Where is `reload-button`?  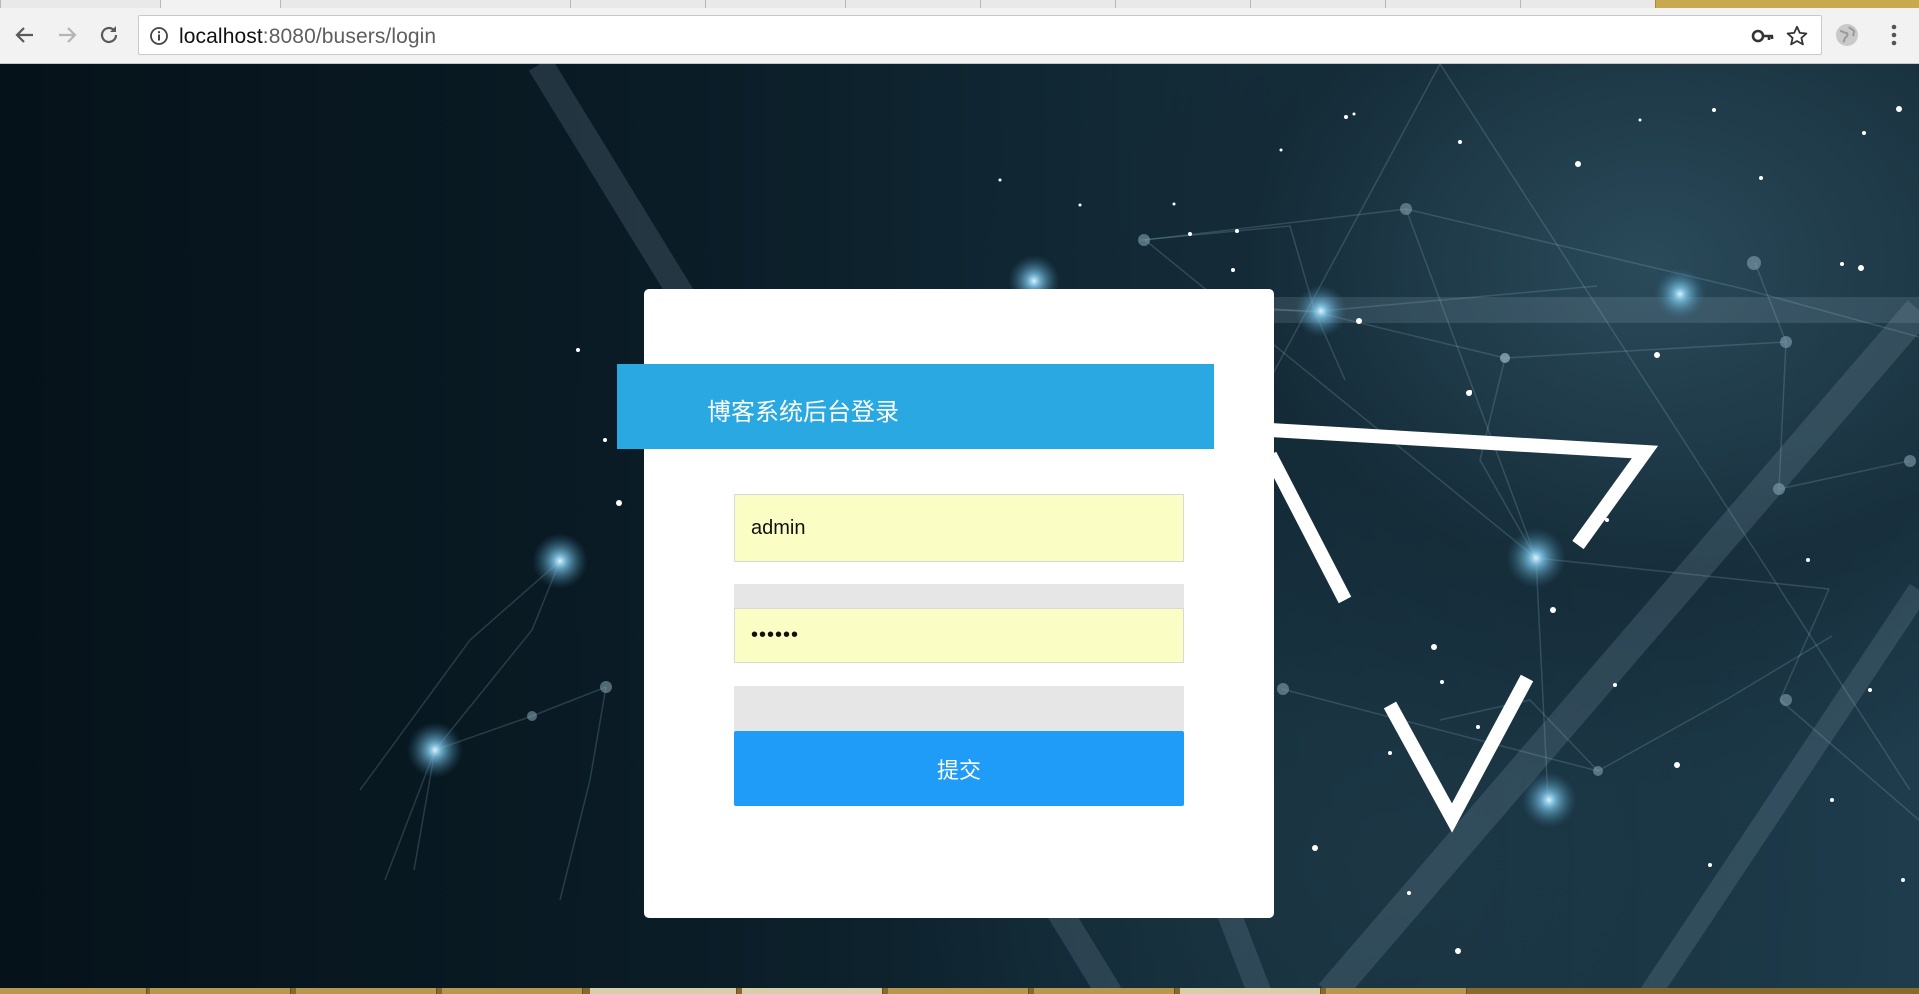
reload-button is located at coordinates (109, 35).